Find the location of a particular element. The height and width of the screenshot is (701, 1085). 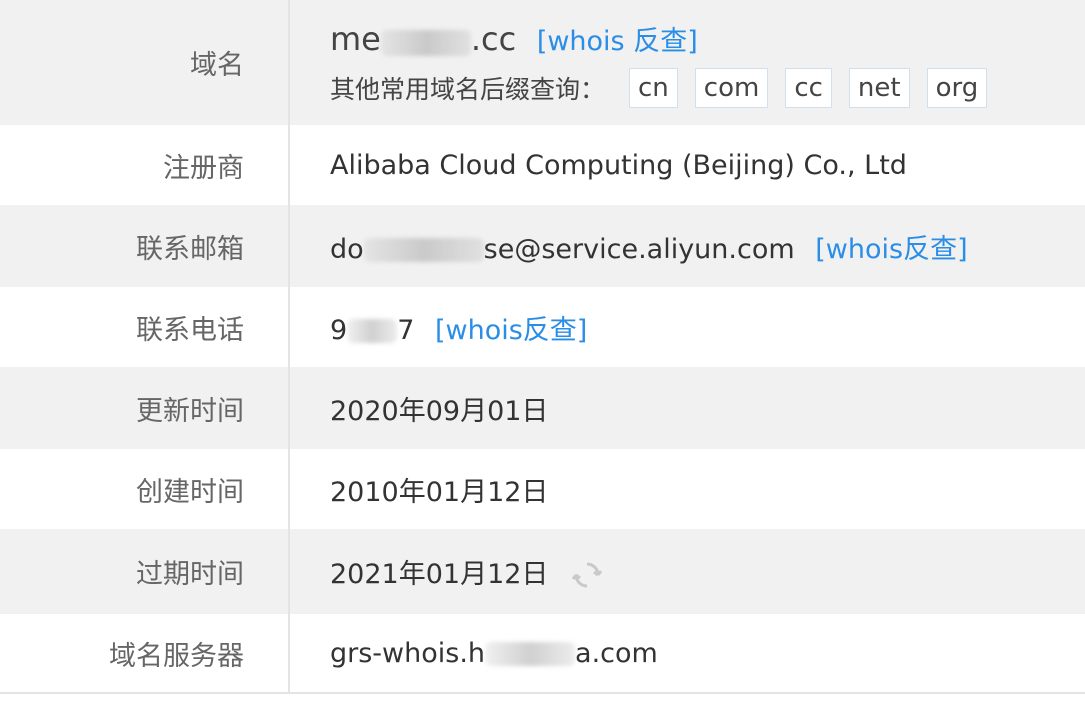

row-created: 创建时间 2010年01月12日 is located at coordinates (542, 489).